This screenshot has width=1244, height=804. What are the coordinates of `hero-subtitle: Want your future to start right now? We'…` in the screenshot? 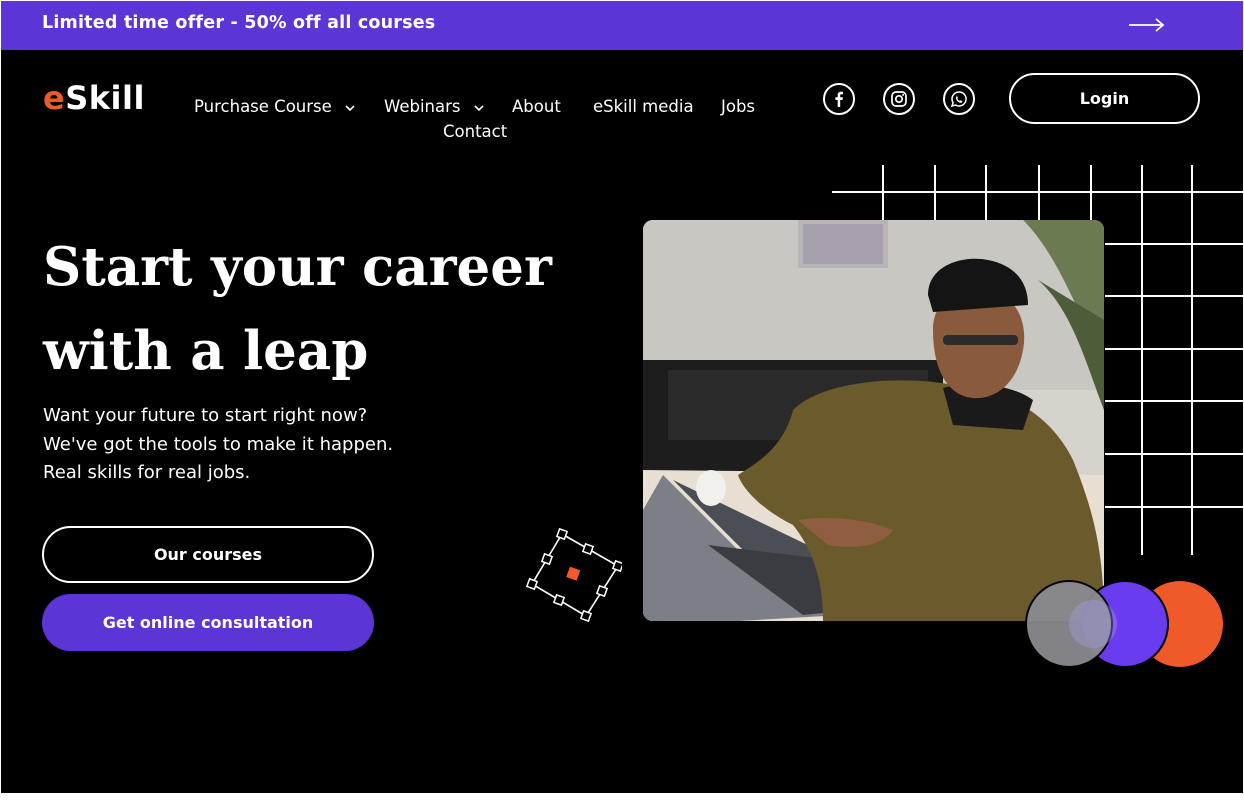 It's located at (218, 444).